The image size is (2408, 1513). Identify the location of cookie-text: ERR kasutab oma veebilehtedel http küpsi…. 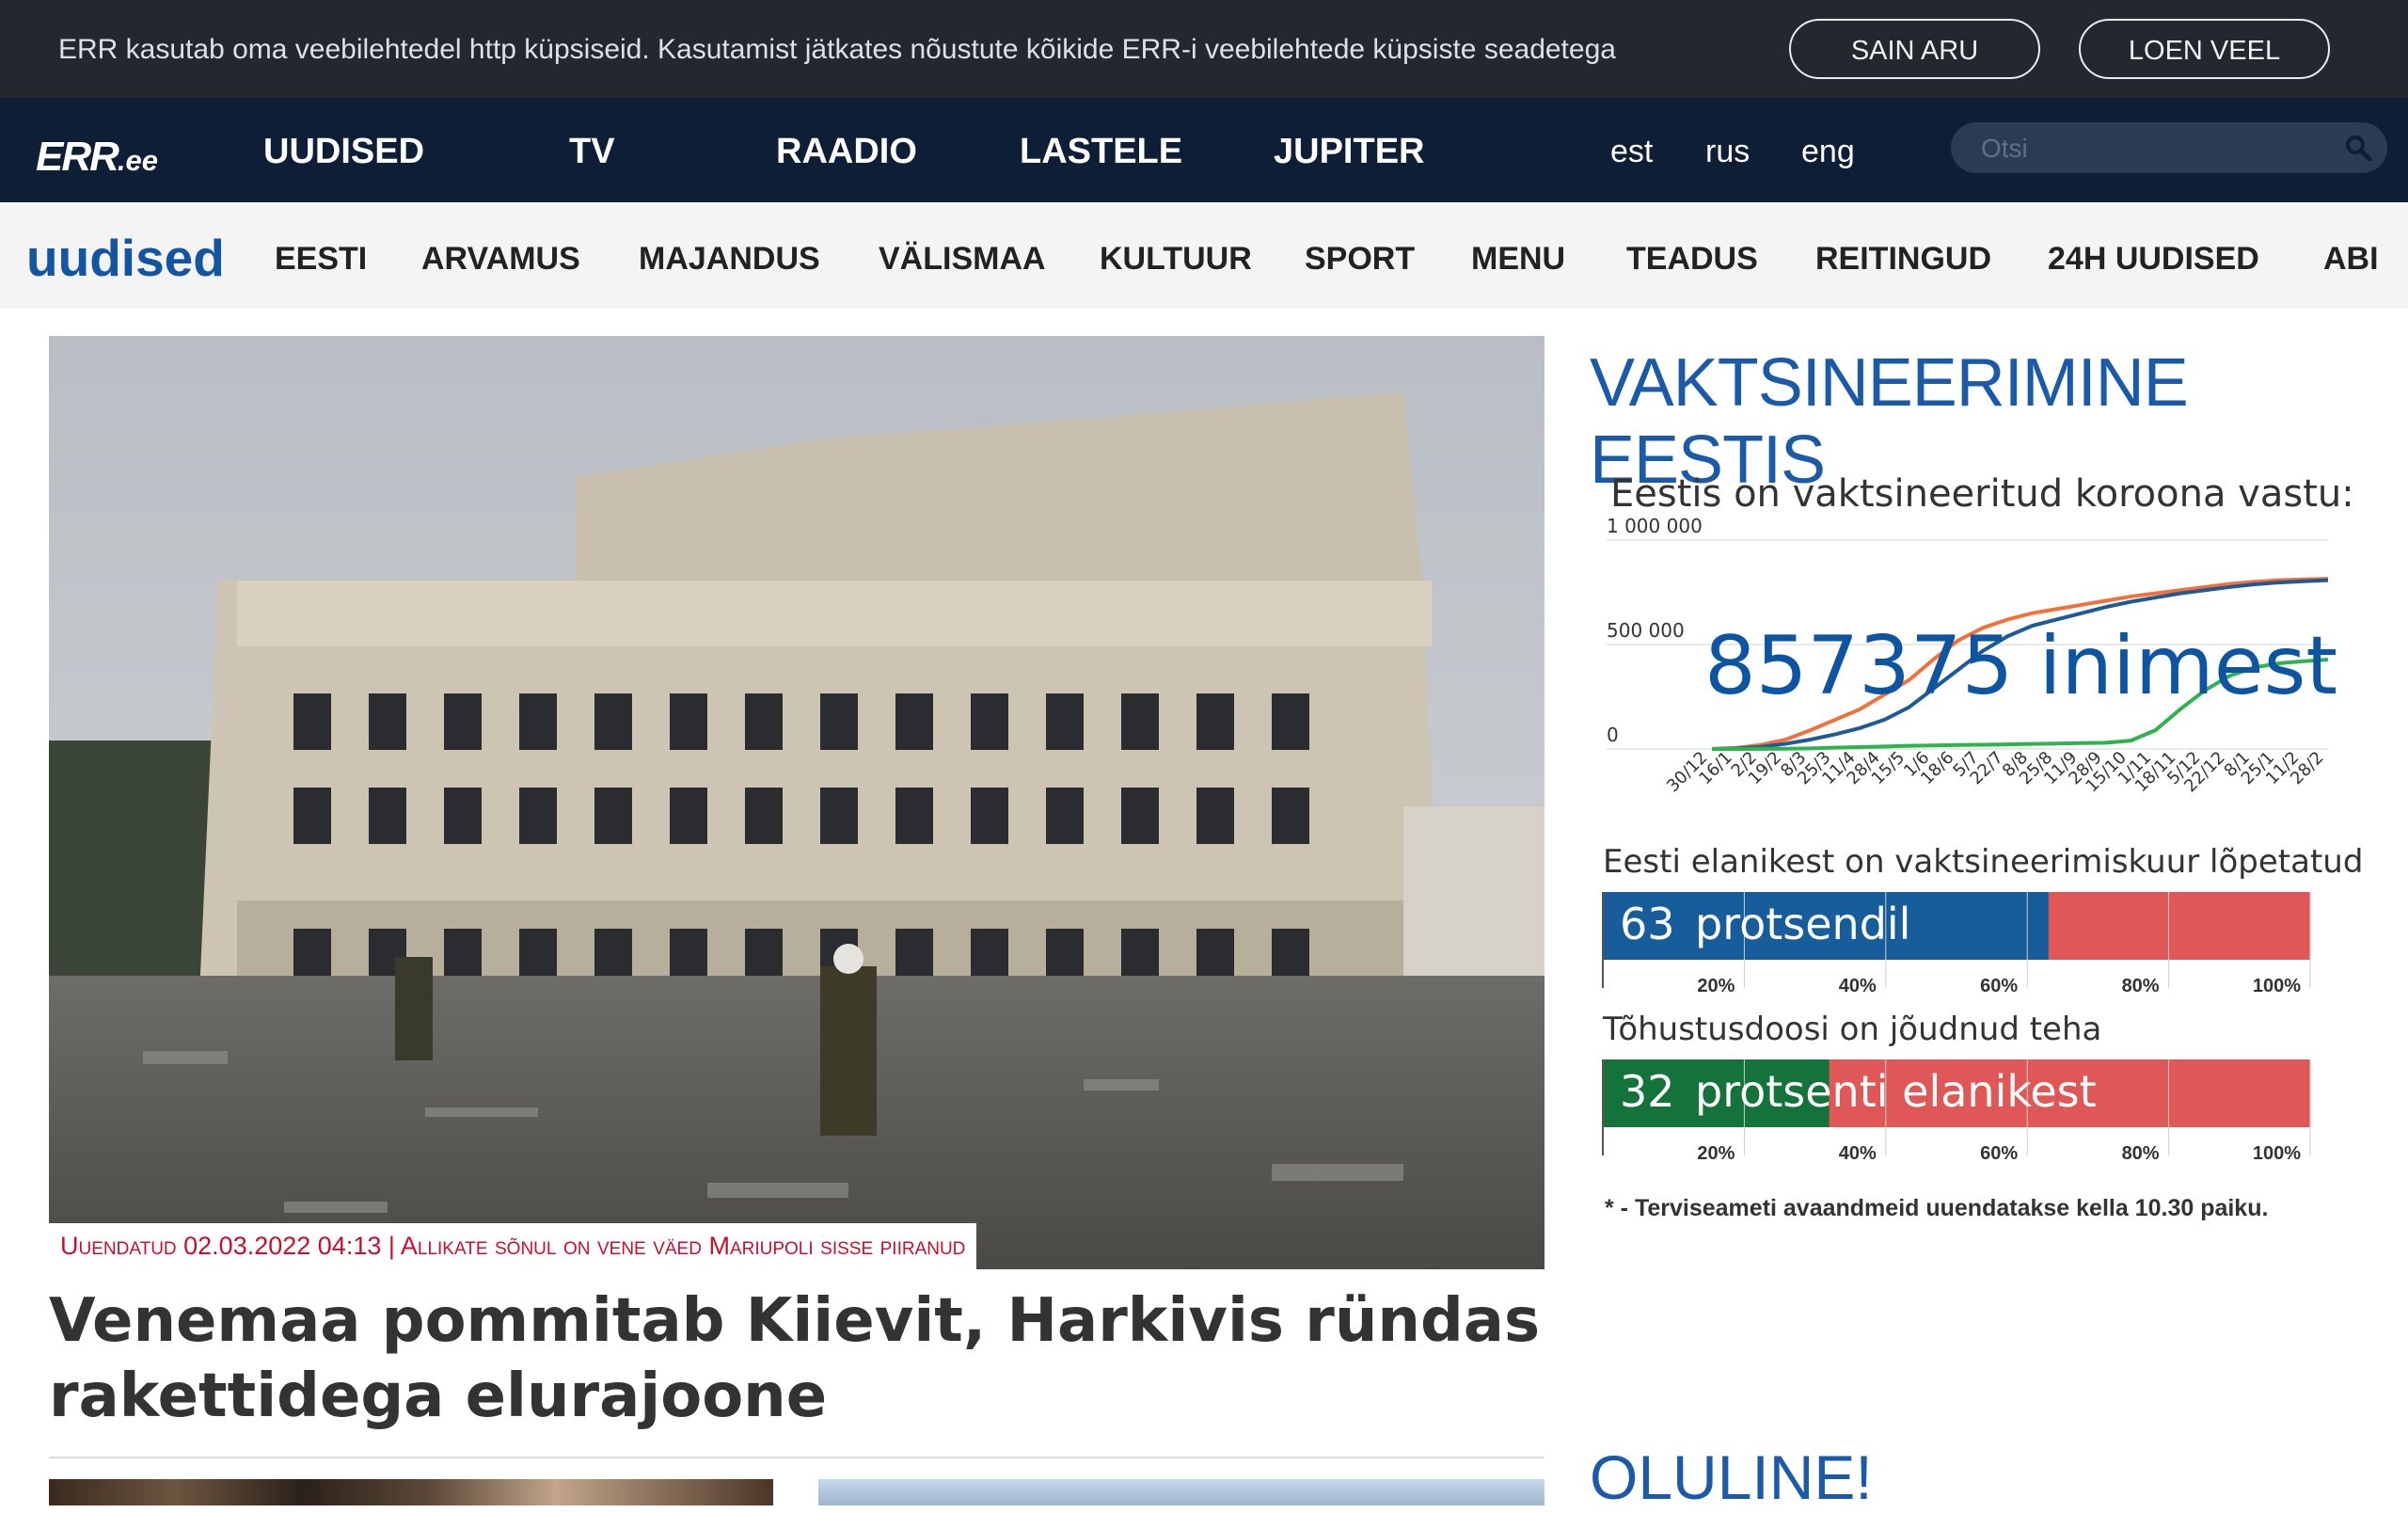
(837, 49).